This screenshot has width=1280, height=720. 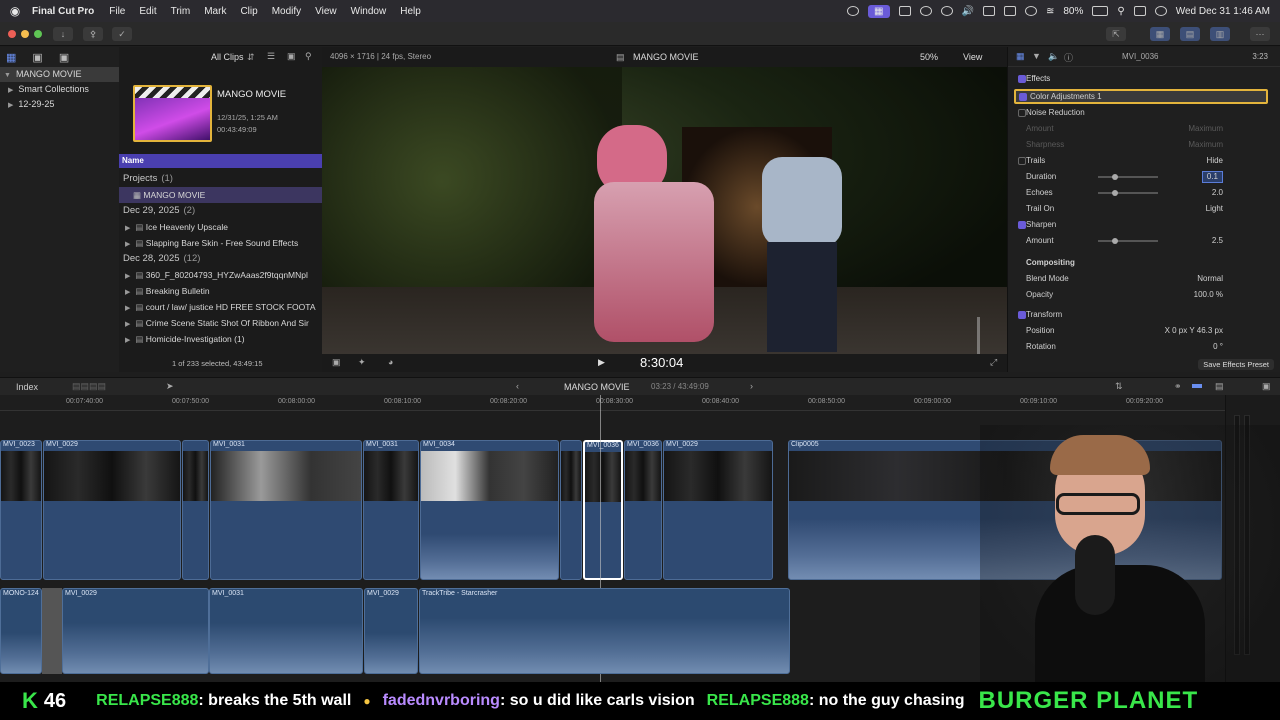 What do you see at coordinates (172, 113) in the screenshot?
I see `project-thumbnail` at bounding box center [172, 113].